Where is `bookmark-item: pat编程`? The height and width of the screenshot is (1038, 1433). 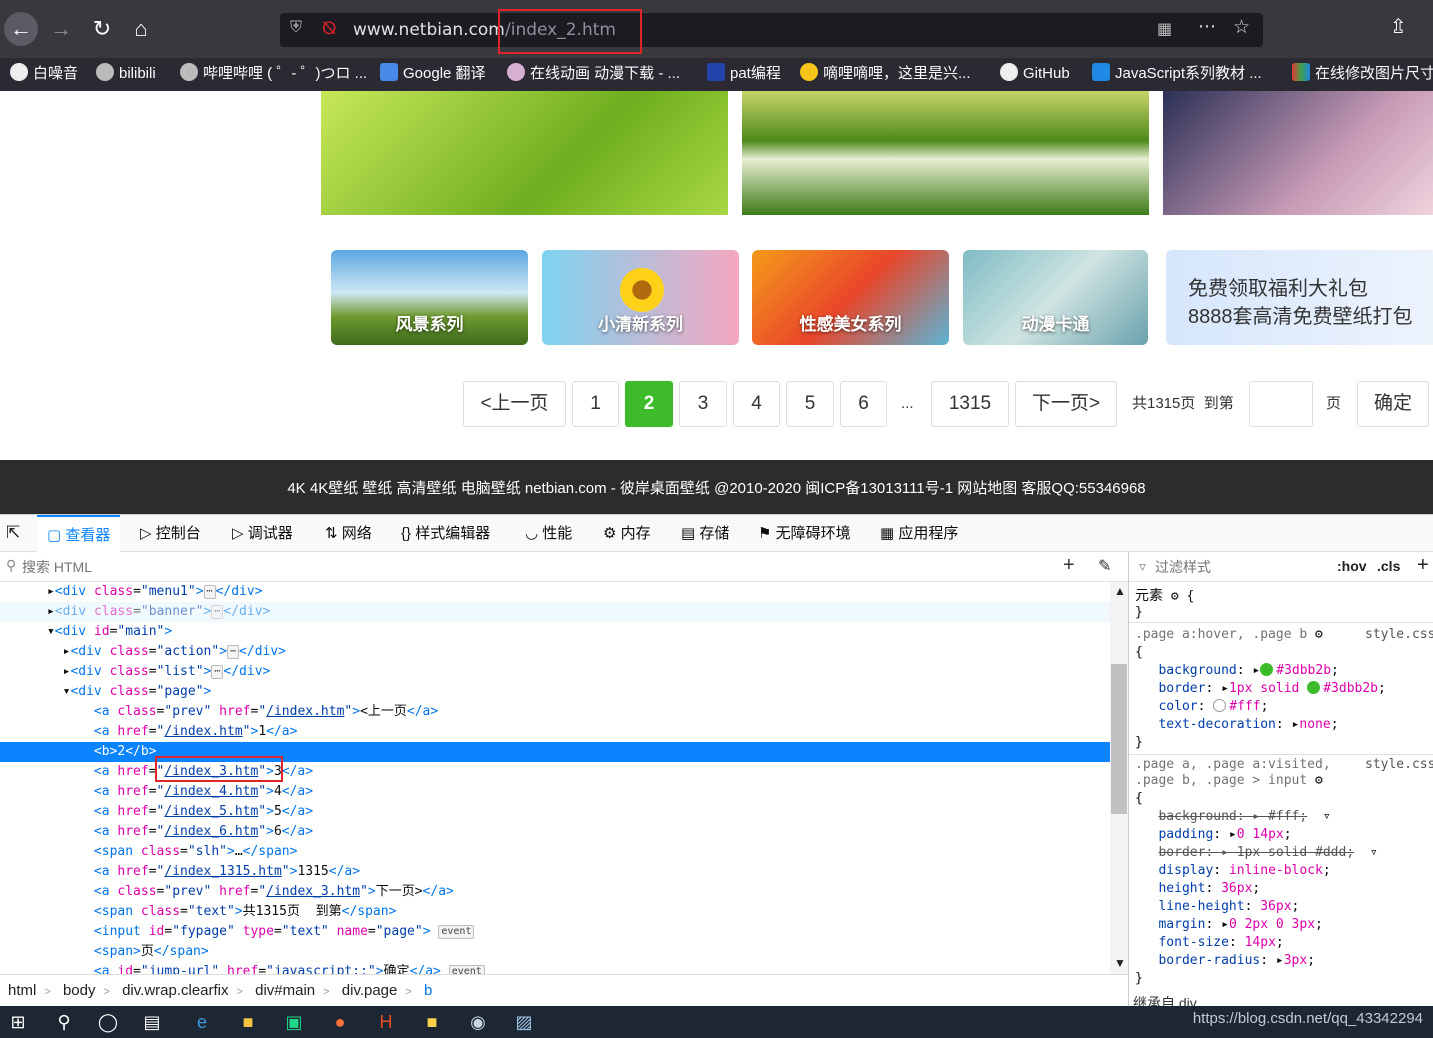 bookmark-item: pat编程 is located at coordinates (744, 74).